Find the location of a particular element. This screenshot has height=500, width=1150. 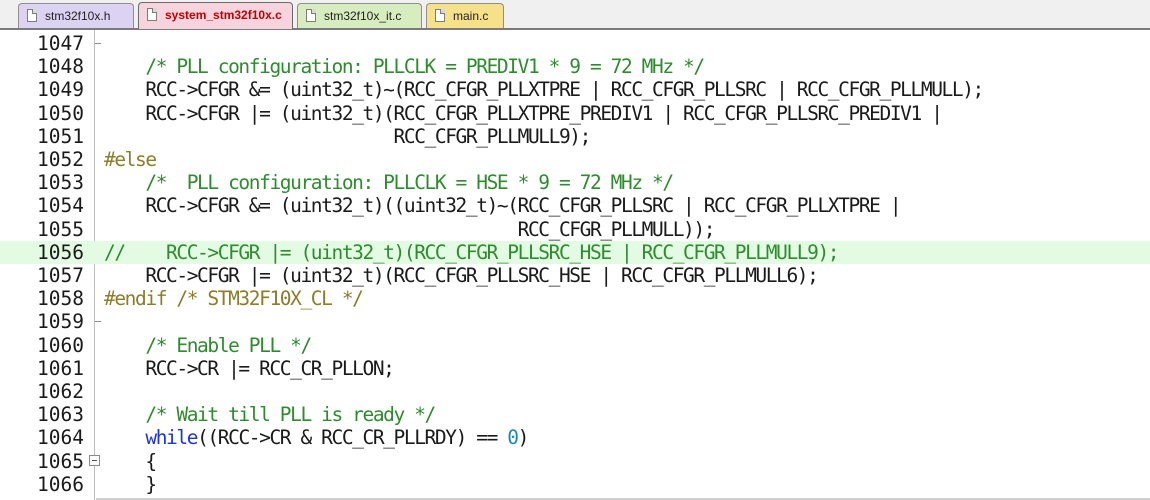

tab-main-c: main.c is located at coordinates (465, 15).